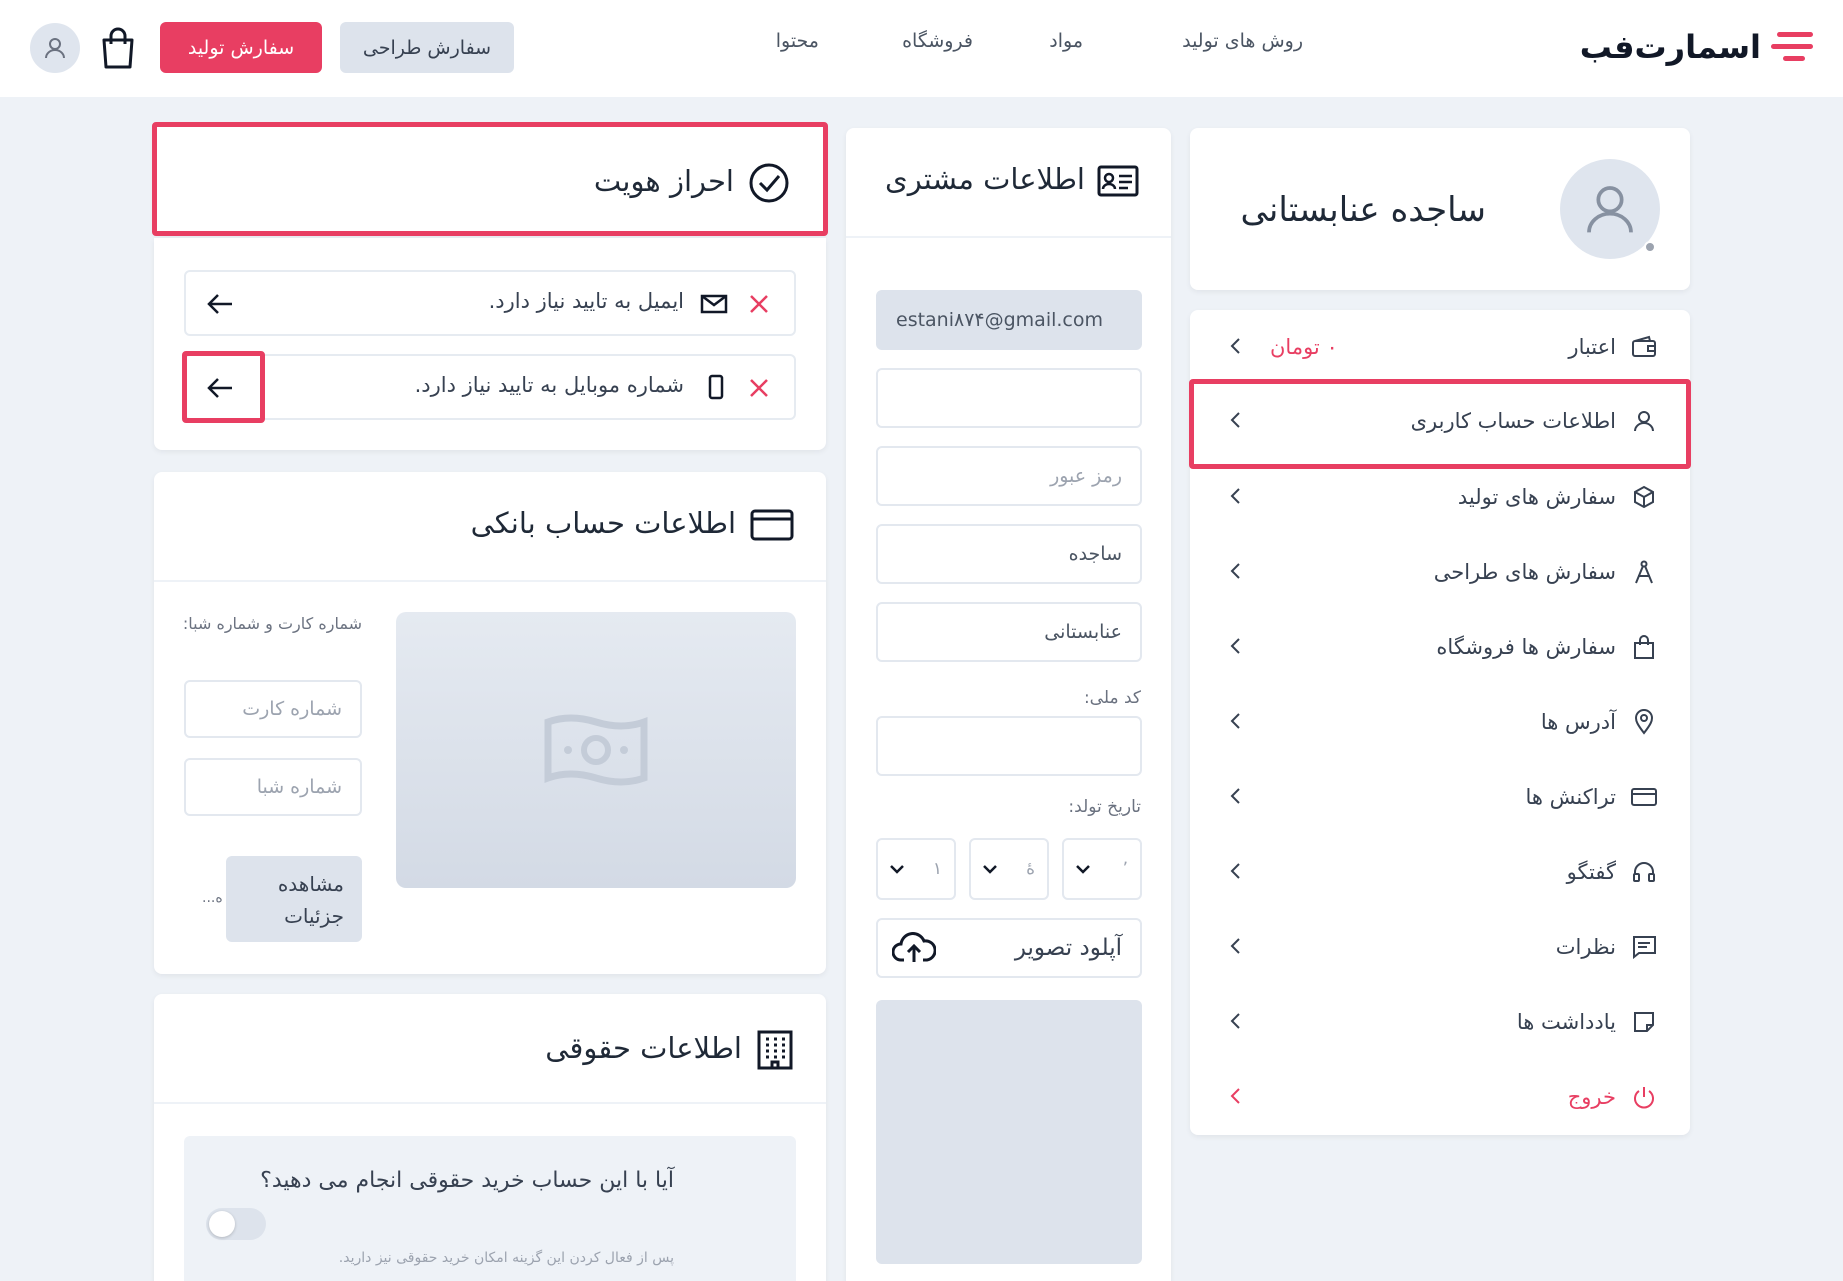 The image size is (1843, 1281). I want to click on menu-item-credit: اعتبار ۰ تومان, so click(1440, 347).